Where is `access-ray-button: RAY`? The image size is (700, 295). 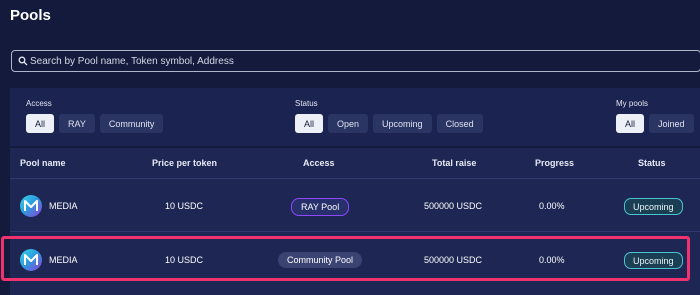 access-ray-button: RAY is located at coordinates (77, 123).